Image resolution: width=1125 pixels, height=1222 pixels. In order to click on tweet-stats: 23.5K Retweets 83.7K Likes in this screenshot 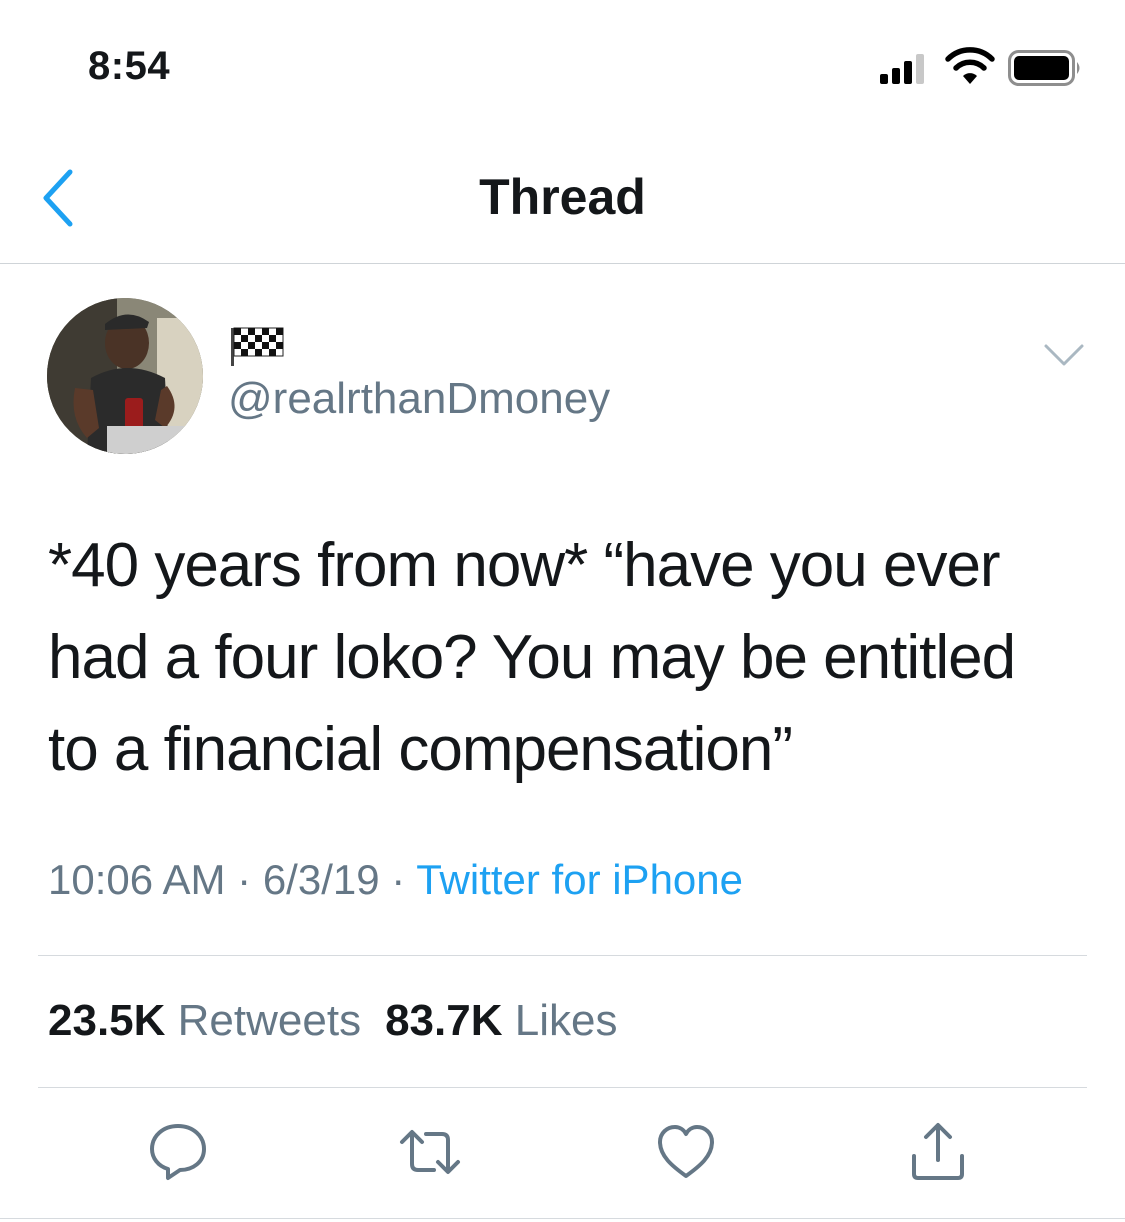, I will do `click(332, 1021)`.